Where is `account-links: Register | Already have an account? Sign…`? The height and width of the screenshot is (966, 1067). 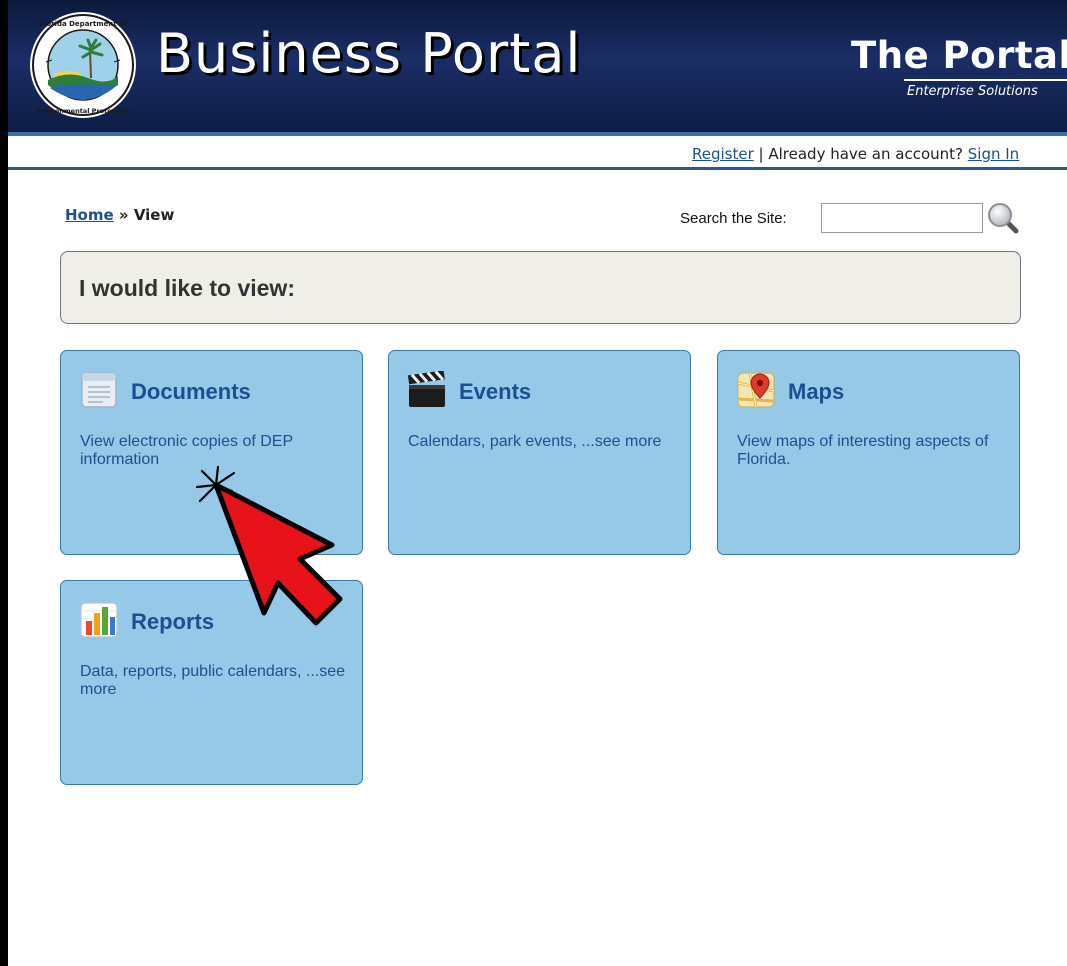 account-links: Register | Already have an account? Sign… is located at coordinates (855, 154).